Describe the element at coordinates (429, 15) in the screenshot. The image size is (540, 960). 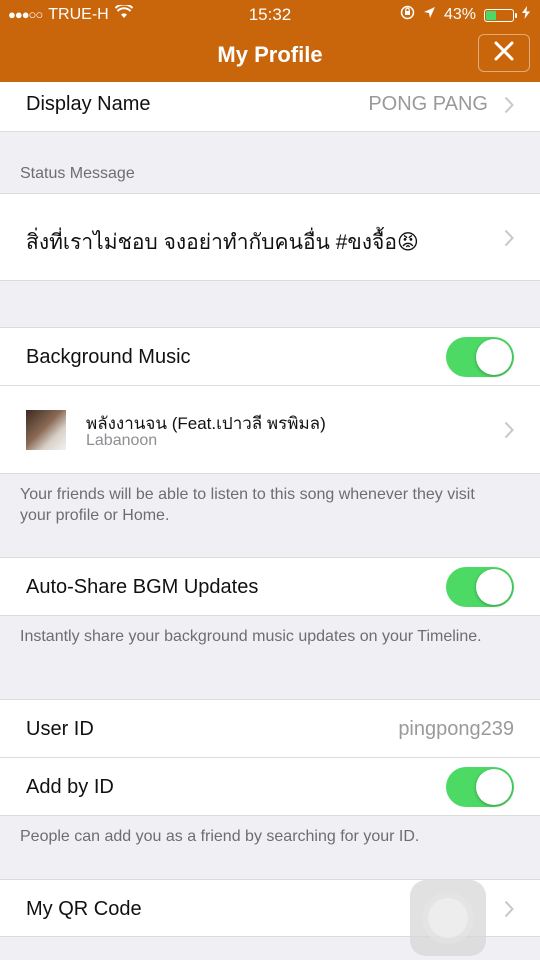
I see `location-arrow-icon` at that location.